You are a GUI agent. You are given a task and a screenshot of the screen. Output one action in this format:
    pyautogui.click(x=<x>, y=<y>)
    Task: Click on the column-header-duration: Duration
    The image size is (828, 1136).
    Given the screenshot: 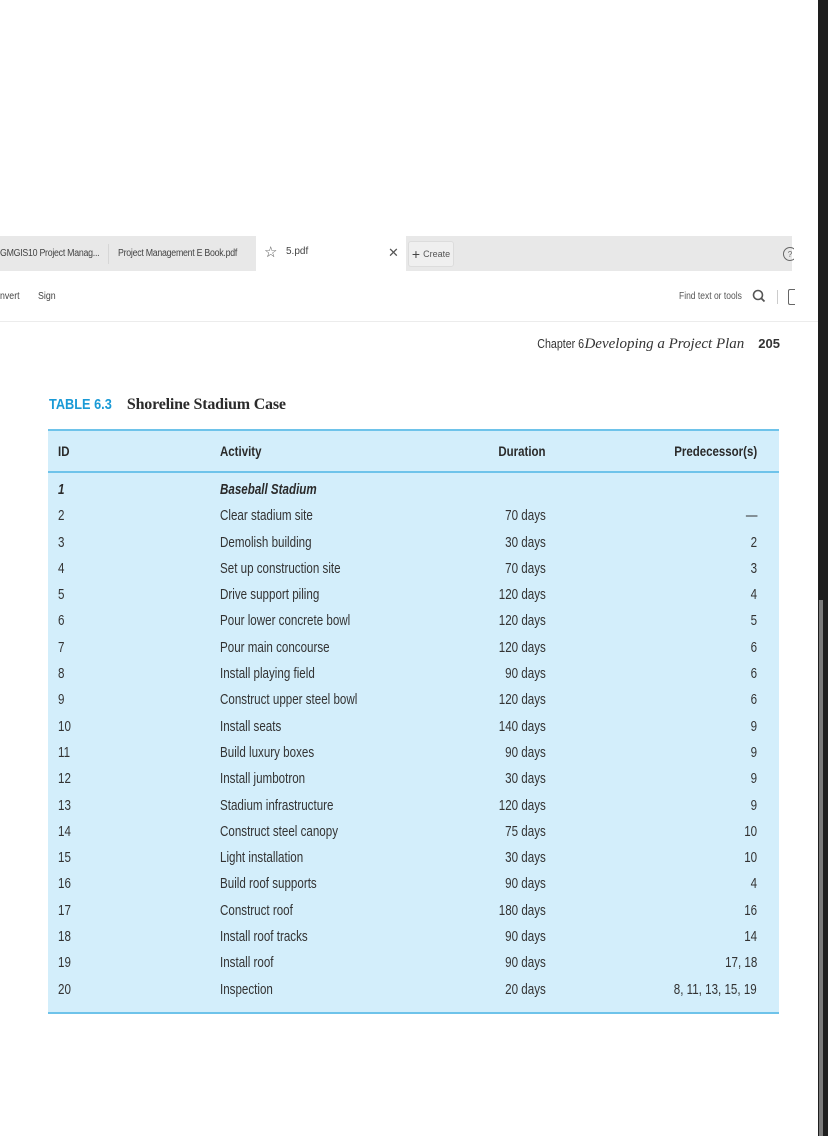 What is the action you would take?
    pyautogui.click(x=522, y=451)
    